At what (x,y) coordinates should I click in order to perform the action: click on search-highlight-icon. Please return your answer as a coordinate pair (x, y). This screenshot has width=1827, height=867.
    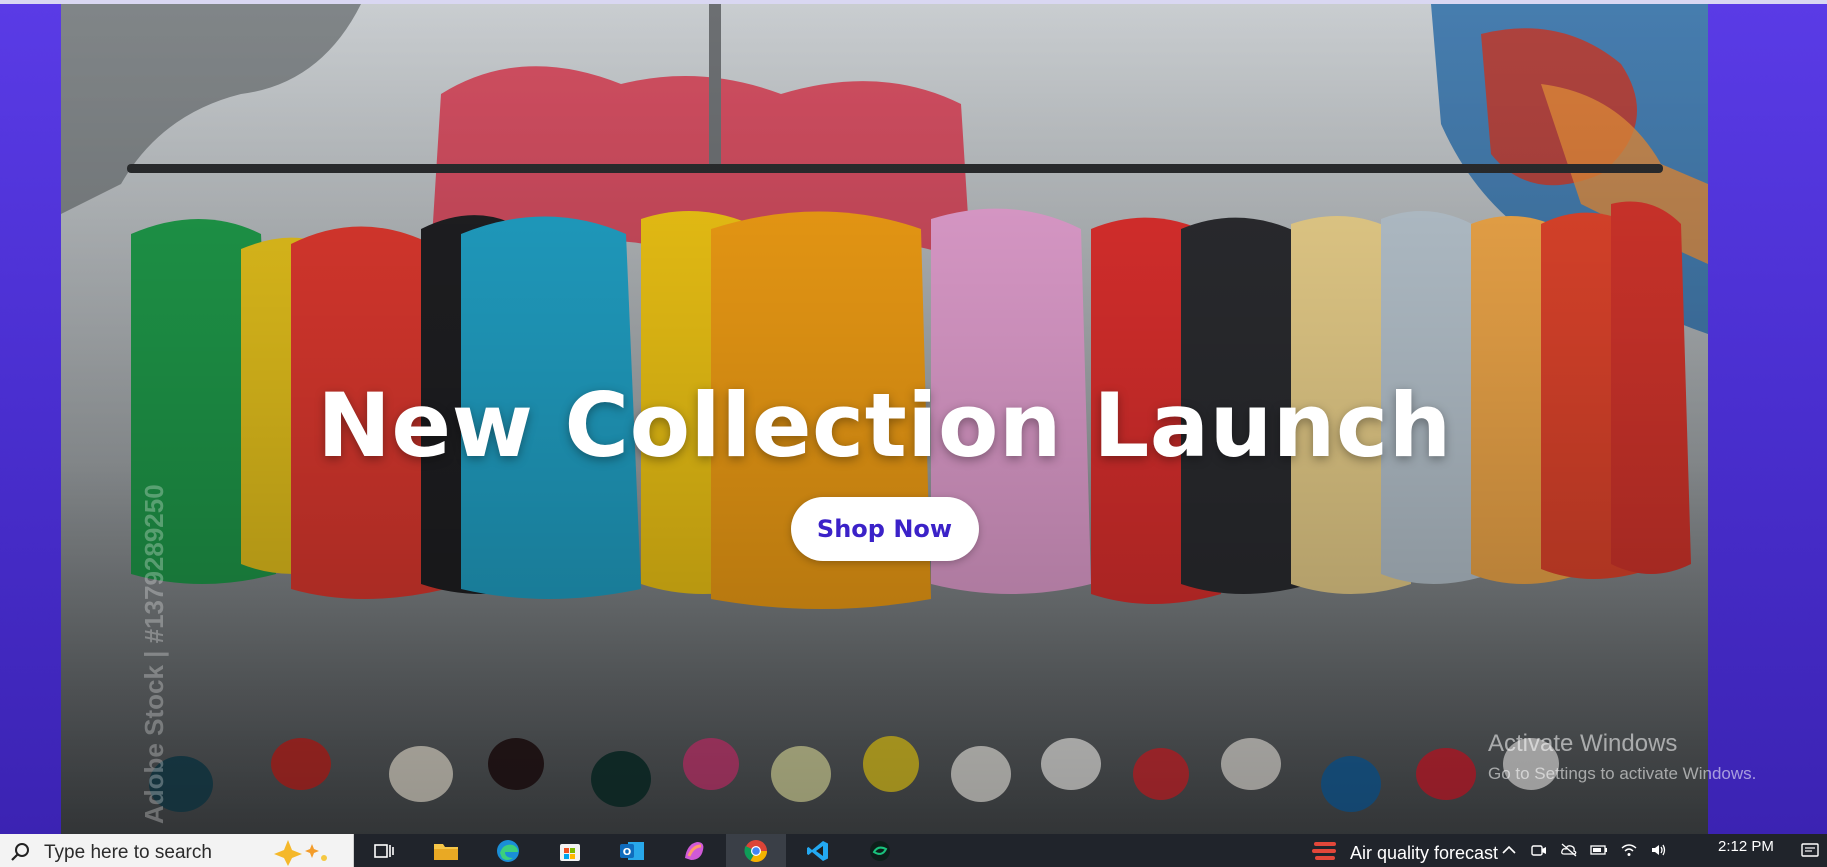
    Looking at the image, I should click on (302, 851).